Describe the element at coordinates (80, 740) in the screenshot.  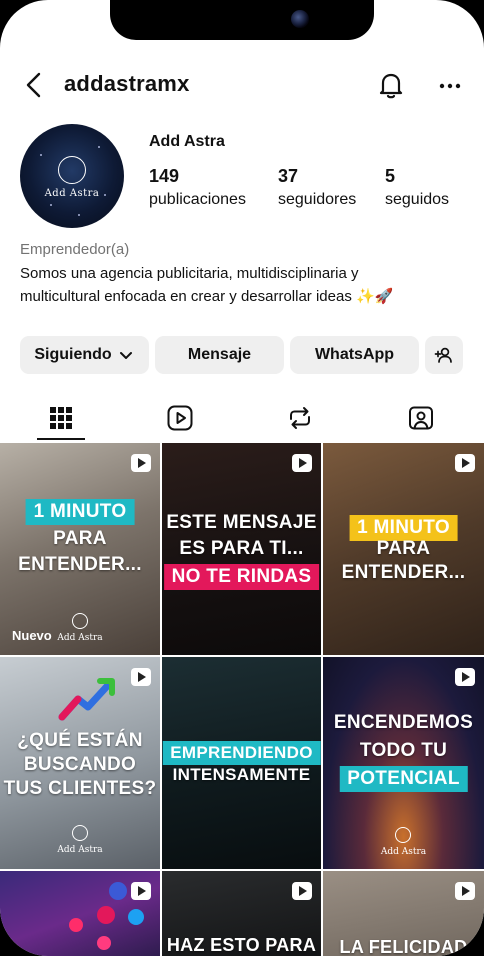
I see `post-caption-line: ¿QUÉ ESTÁN` at that location.